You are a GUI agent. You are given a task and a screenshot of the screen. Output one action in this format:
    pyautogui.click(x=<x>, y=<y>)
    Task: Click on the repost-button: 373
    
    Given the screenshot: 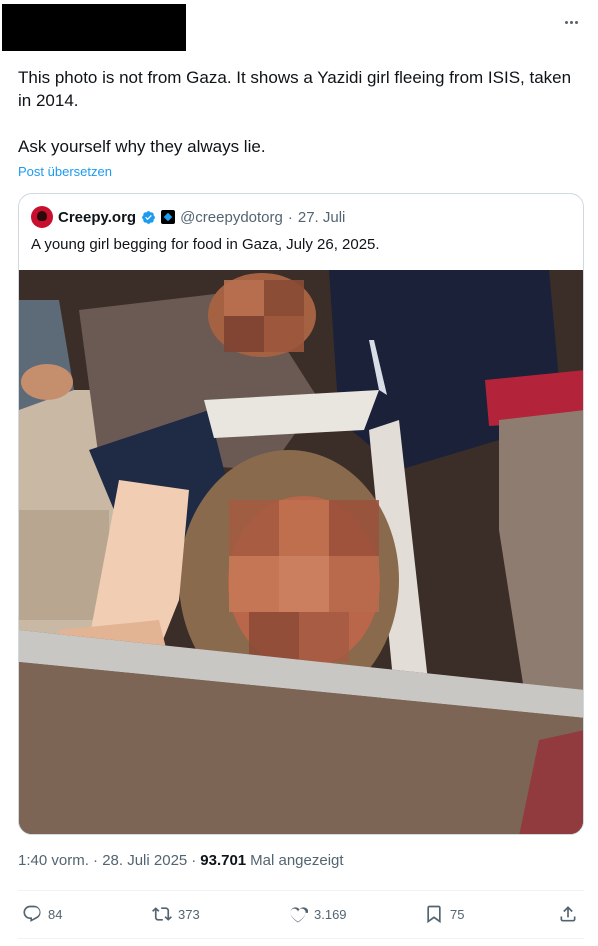 What is the action you would take?
    pyautogui.click(x=176, y=914)
    